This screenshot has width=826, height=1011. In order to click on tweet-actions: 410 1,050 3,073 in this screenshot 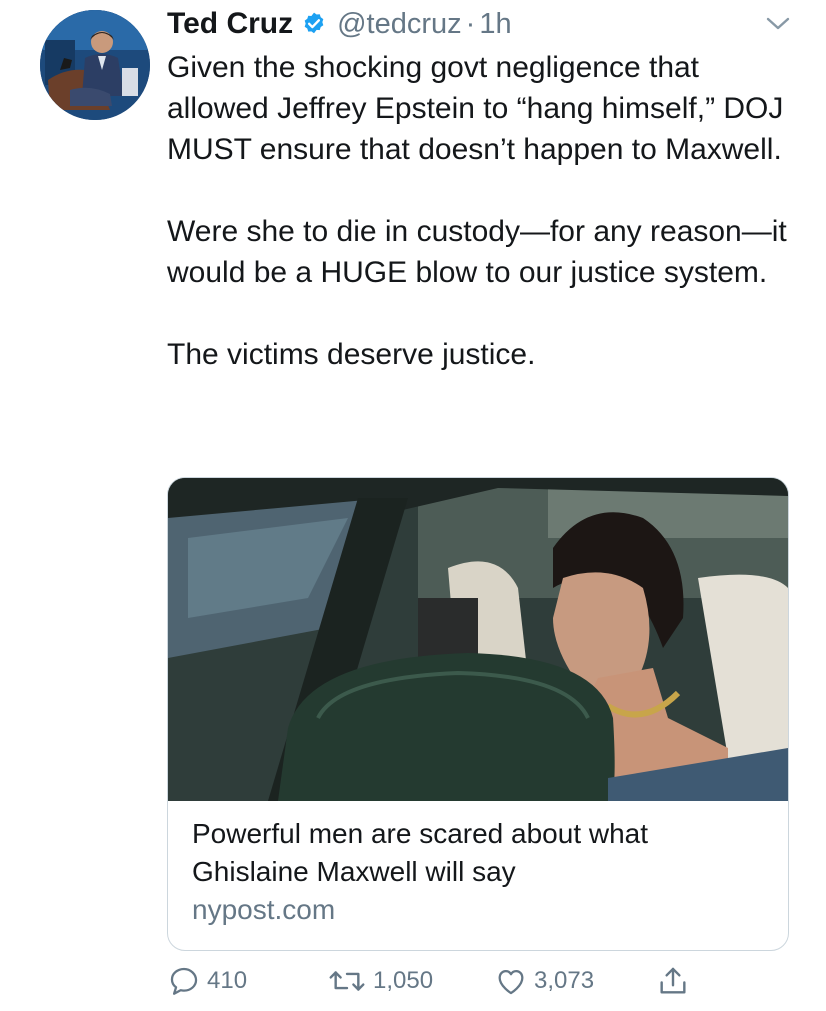, I will do `click(477, 984)`.